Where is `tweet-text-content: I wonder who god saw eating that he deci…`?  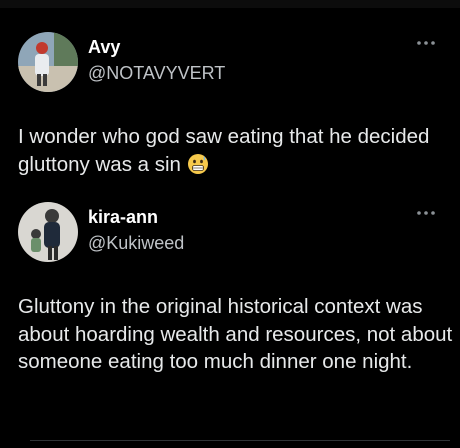 tweet-text-content: I wonder who god saw eating that he deci… is located at coordinates (224, 150).